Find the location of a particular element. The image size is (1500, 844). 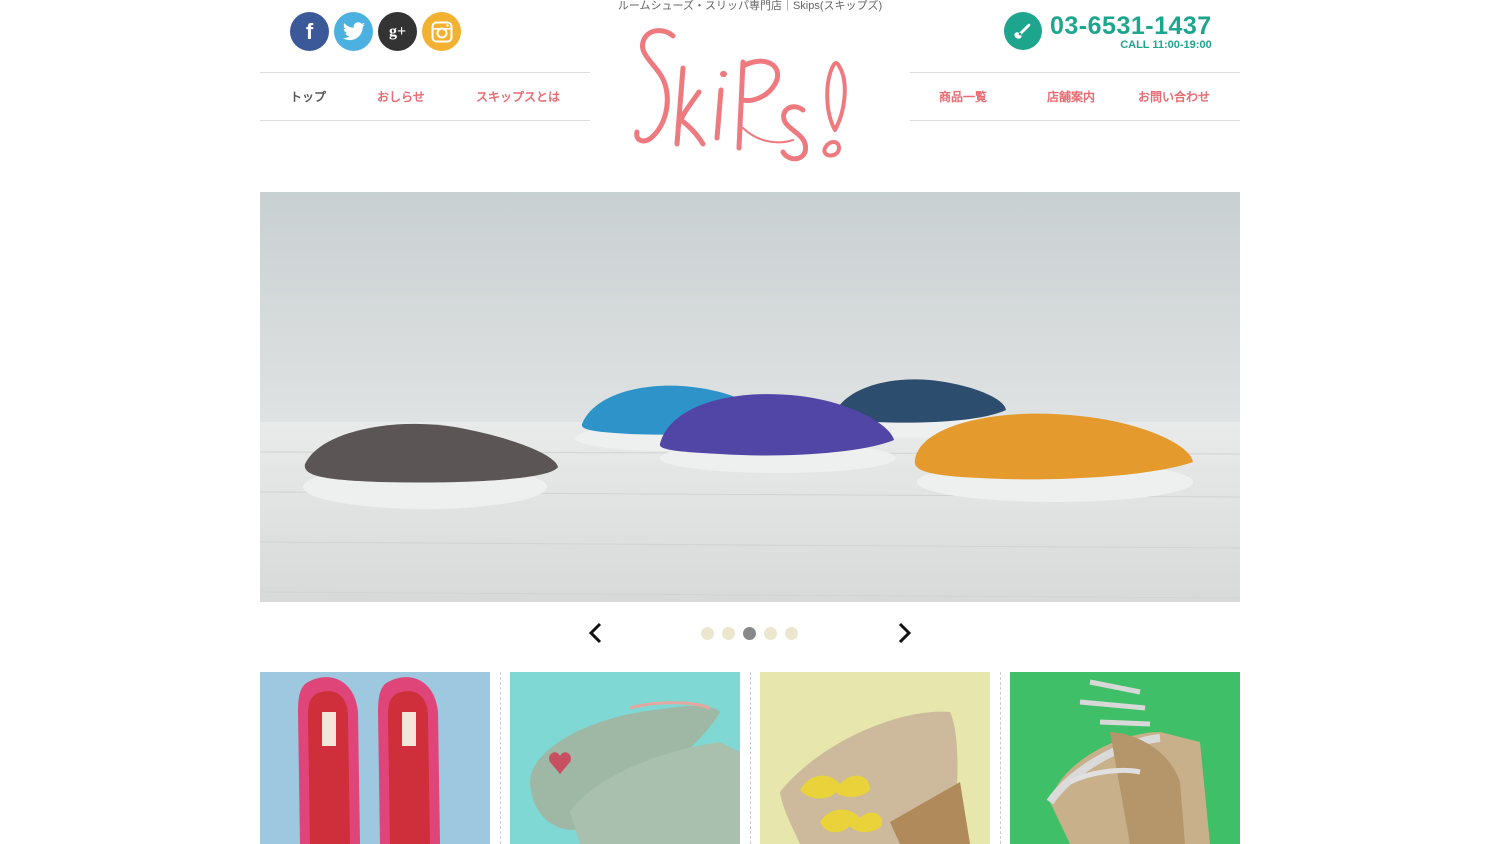

phone-icon is located at coordinates (1023, 31).